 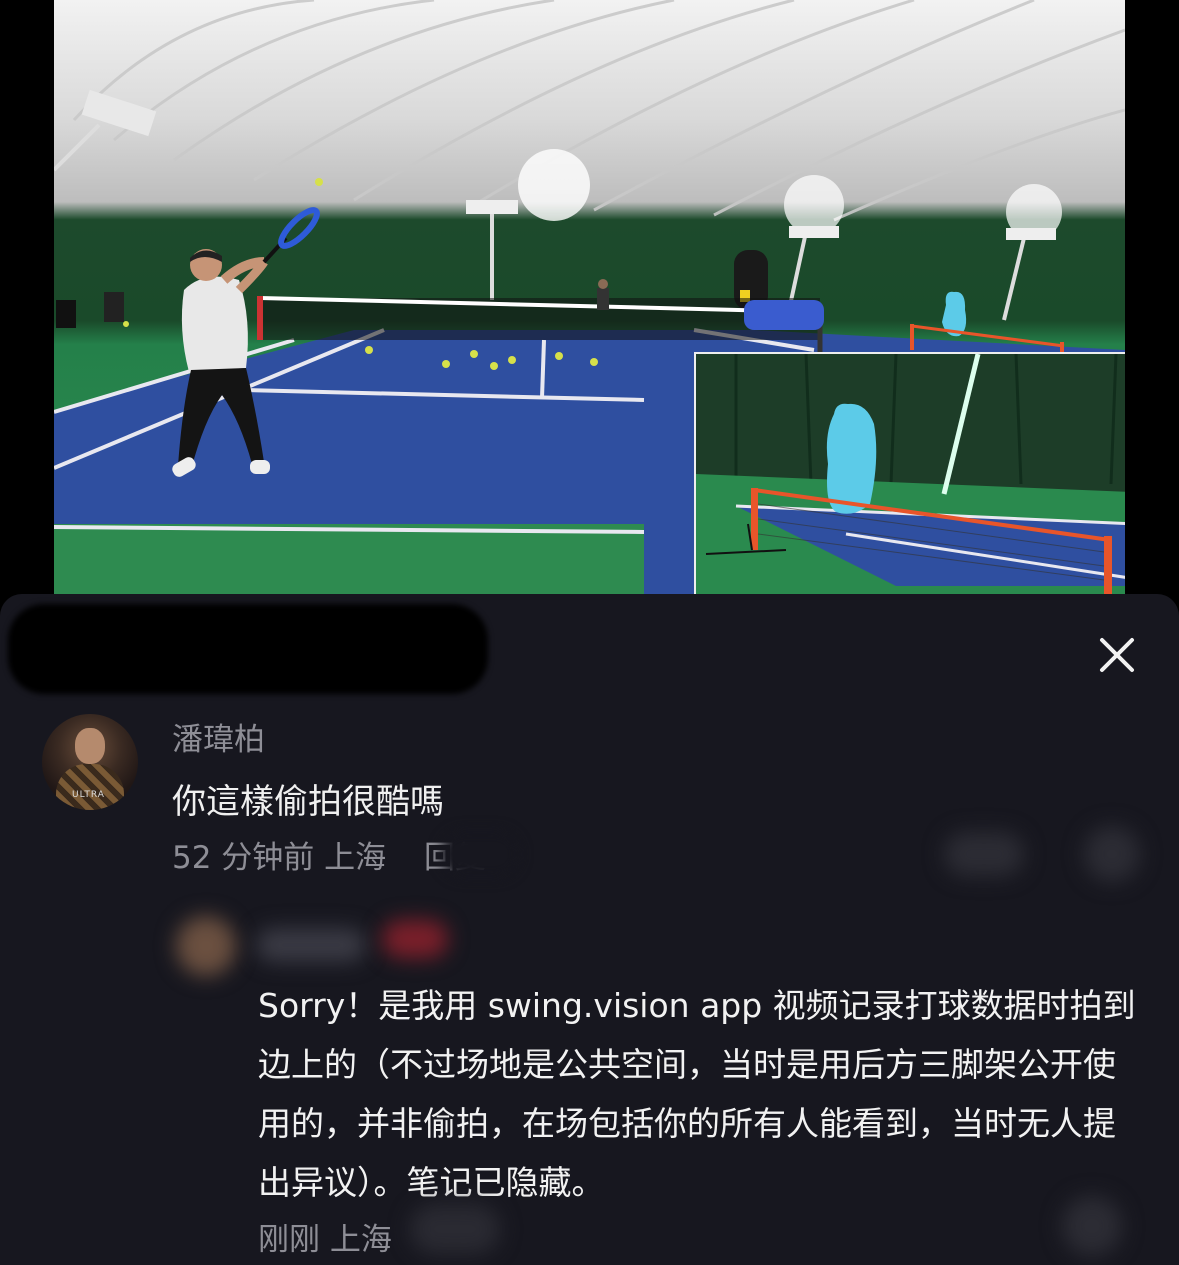 I want to click on inset-camera-view, so click(x=909, y=473).